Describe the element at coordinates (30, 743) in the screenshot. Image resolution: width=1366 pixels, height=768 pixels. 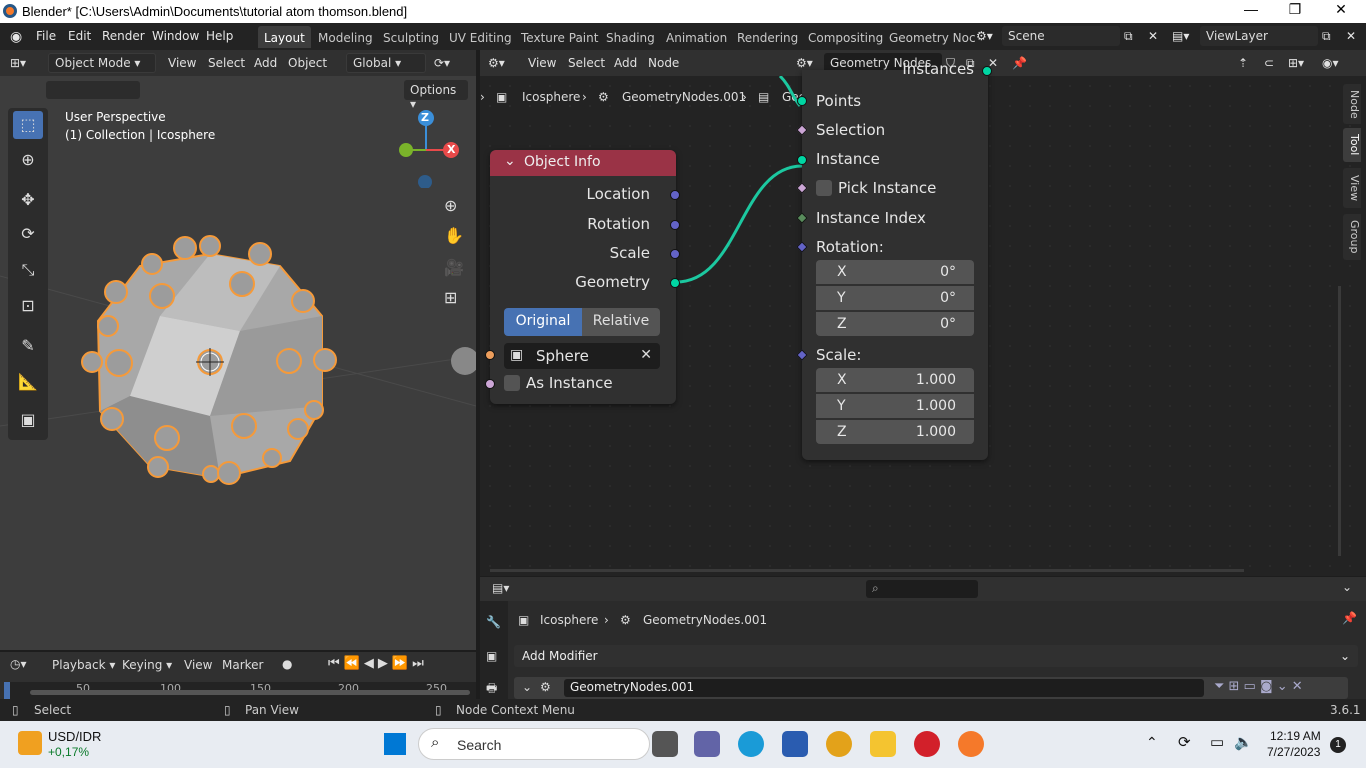
I see `stock-widget-icon` at that location.